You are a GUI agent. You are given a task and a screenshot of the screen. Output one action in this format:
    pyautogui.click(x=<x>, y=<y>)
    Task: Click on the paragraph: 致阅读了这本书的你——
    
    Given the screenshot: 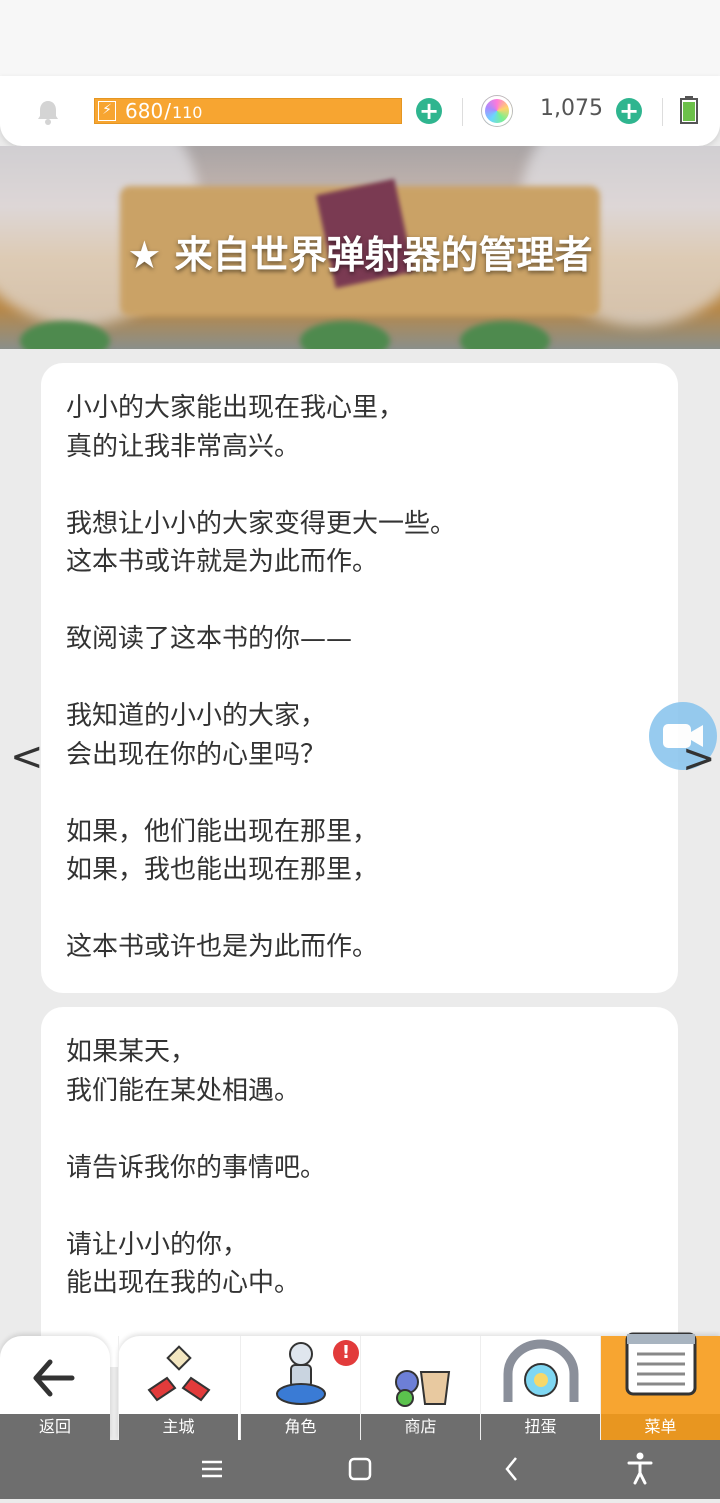 What is the action you would take?
    pyautogui.click(x=209, y=639)
    